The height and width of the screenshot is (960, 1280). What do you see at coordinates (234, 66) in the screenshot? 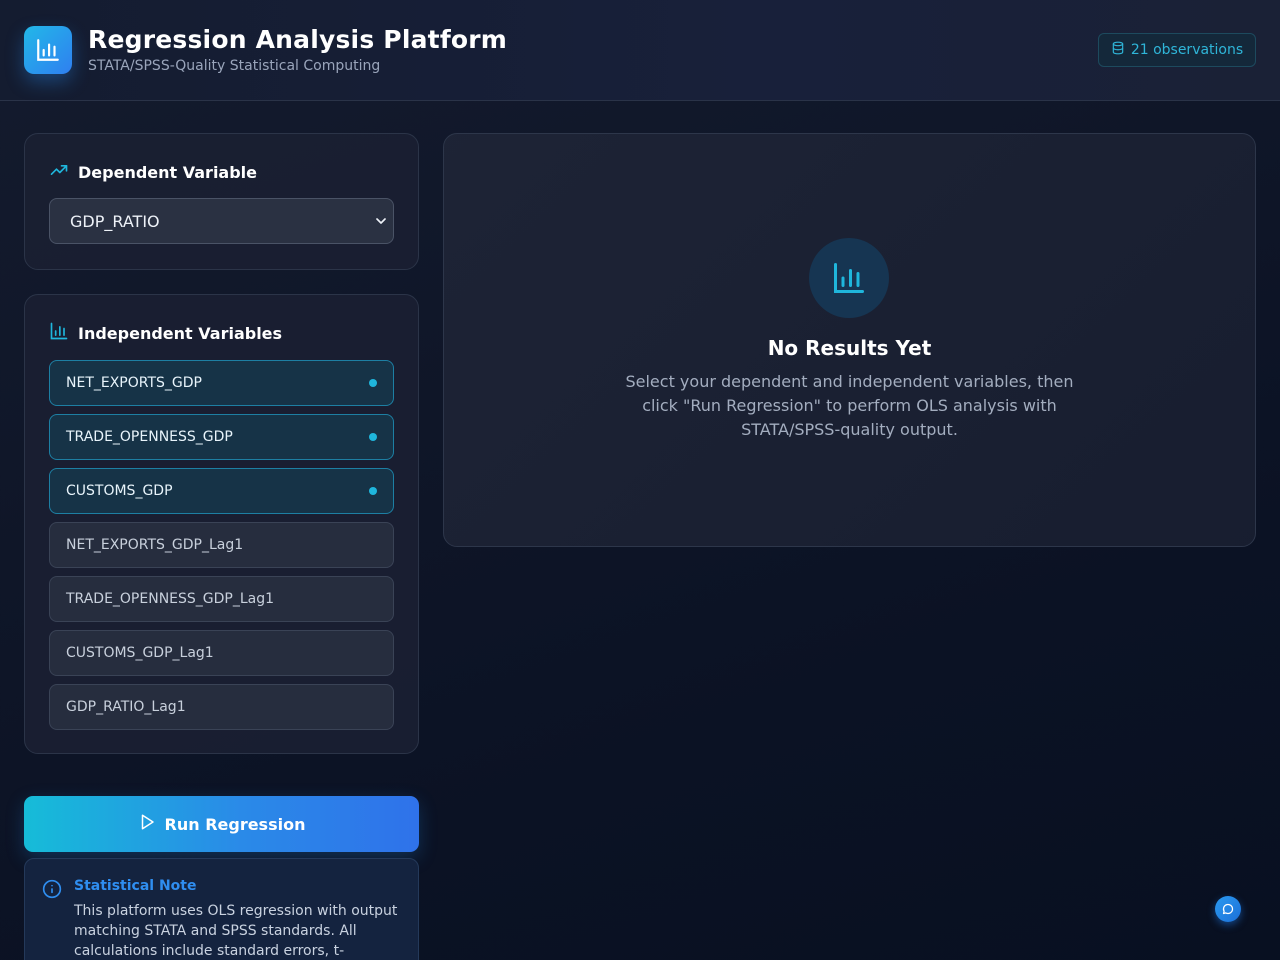
I see `app-subtitle: STATA/SPSS-Quality Statistical Computing` at bounding box center [234, 66].